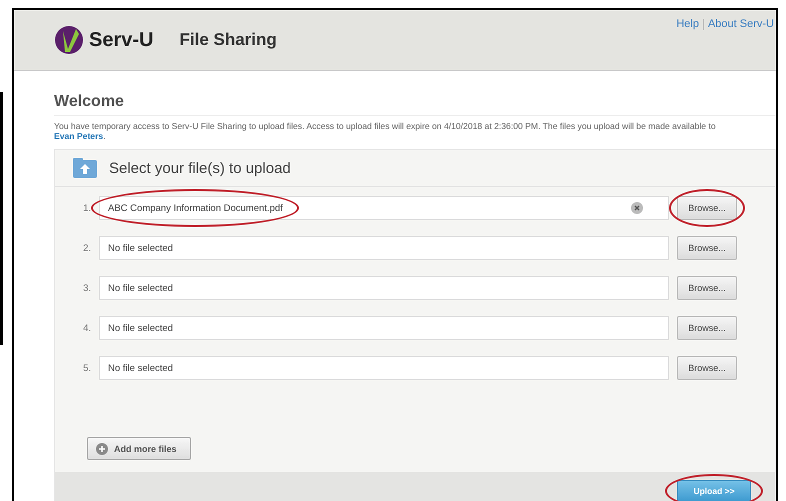 This screenshot has width=786, height=501. What do you see at coordinates (384, 208) in the screenshot?
I see `file-field: ABC Company Information Document.pdf` at bounding box center [384, 208].